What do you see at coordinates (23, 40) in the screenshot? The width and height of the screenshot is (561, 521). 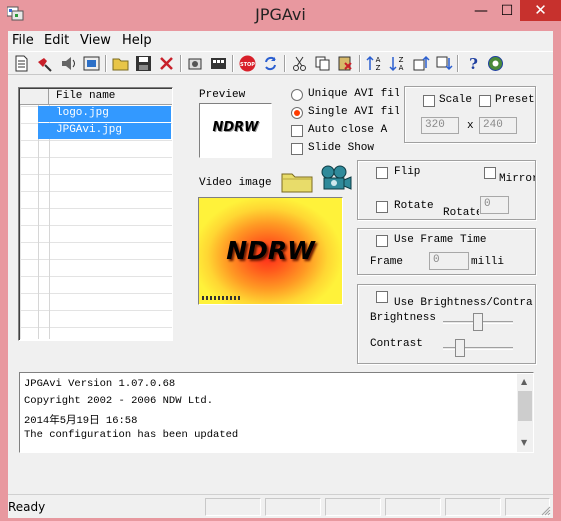 I see `menu-file: File` at bounding box center [23, 40].